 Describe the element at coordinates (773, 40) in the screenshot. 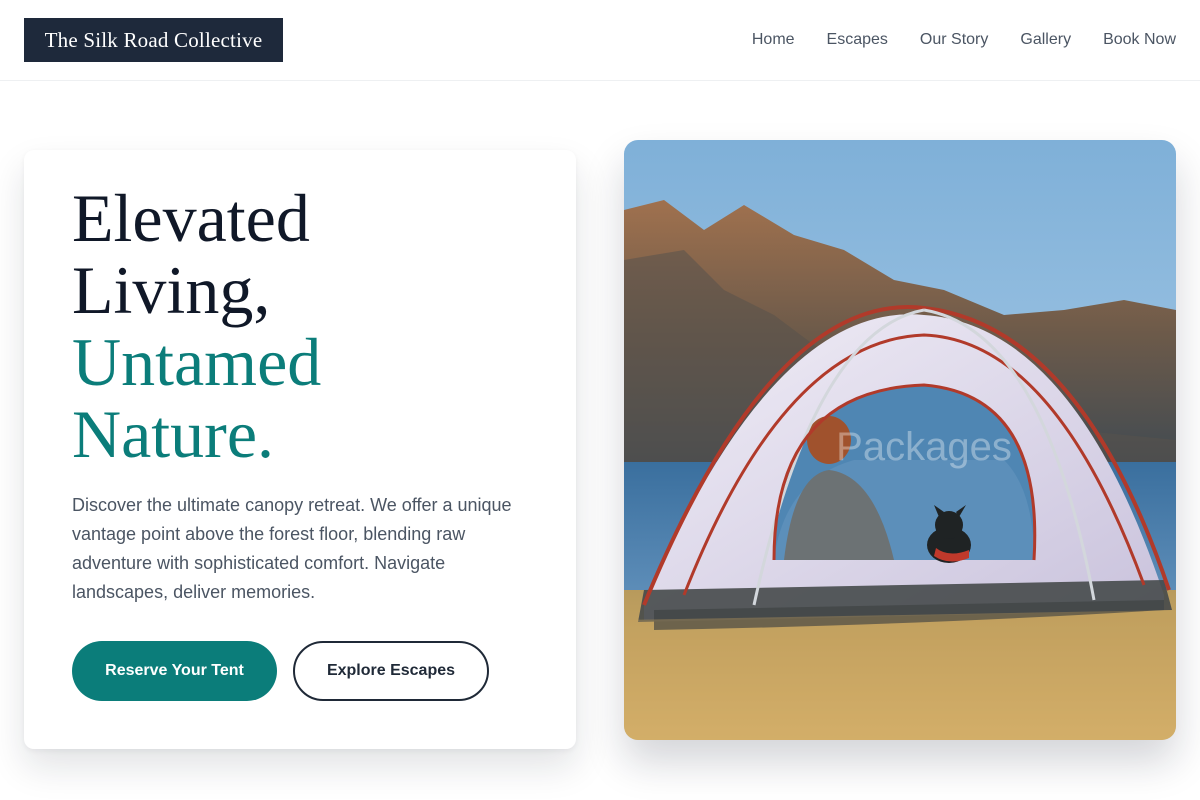

I see `nav-home: Home` at that location.